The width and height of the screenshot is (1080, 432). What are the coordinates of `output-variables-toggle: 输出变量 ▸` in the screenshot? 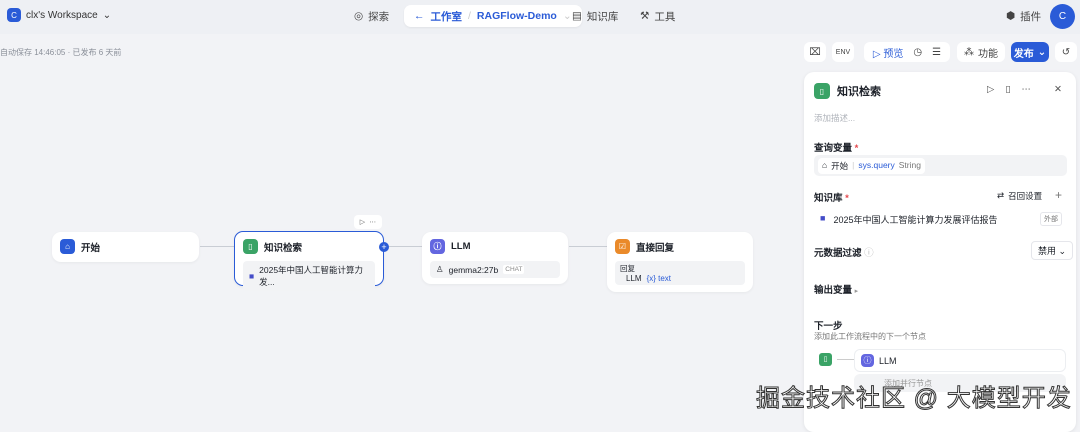 It's located at (836, 289).